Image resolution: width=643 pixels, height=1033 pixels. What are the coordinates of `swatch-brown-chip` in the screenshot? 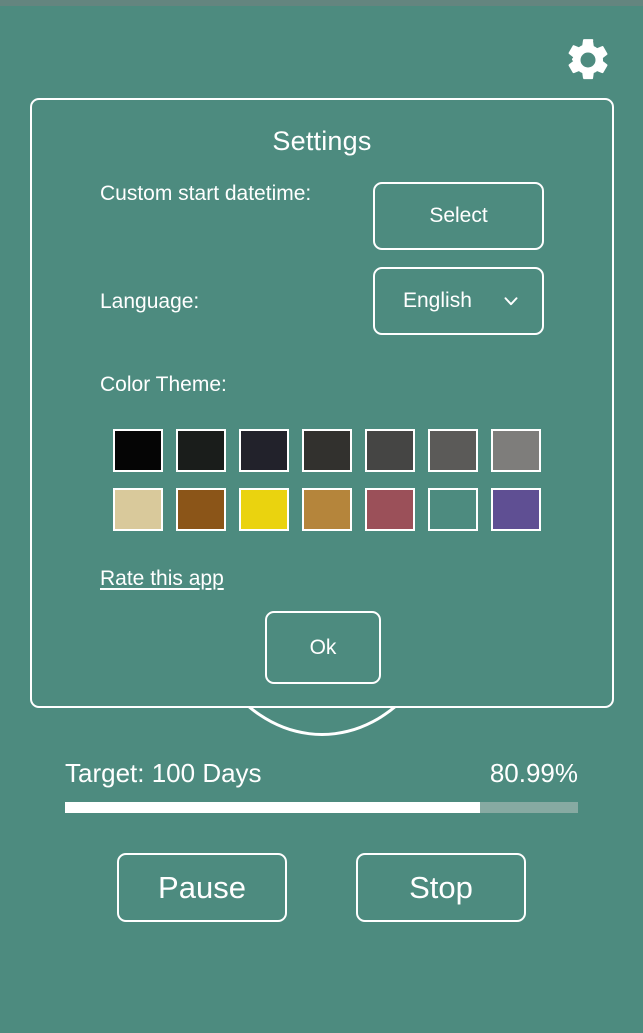 It's located at (200, 509).